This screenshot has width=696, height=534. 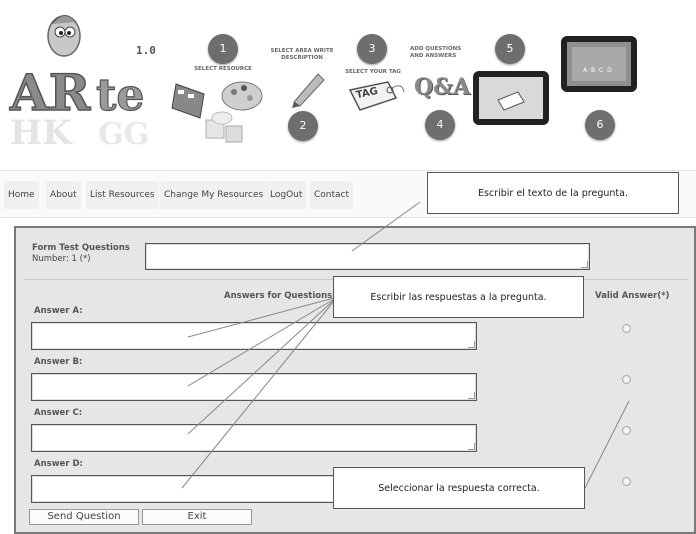 What do you see at coordinates (511, 98) in the screenshot?
I see `tablet-tag-icon` at bounding box center [511, 98].